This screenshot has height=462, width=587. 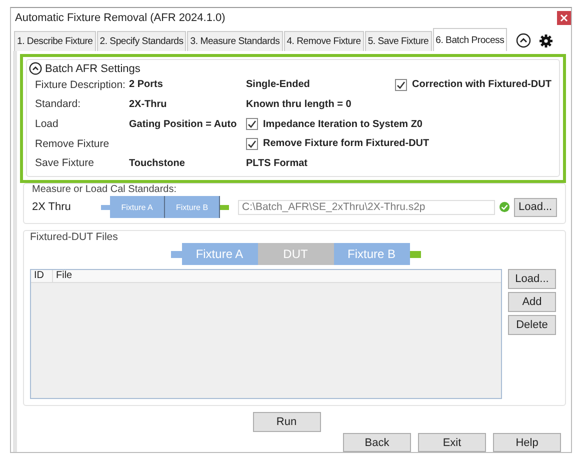 What do you see at coordinates (296, 254) in the screenshot?
I see `dut-block: DUT` at bounding box center [296, 254].